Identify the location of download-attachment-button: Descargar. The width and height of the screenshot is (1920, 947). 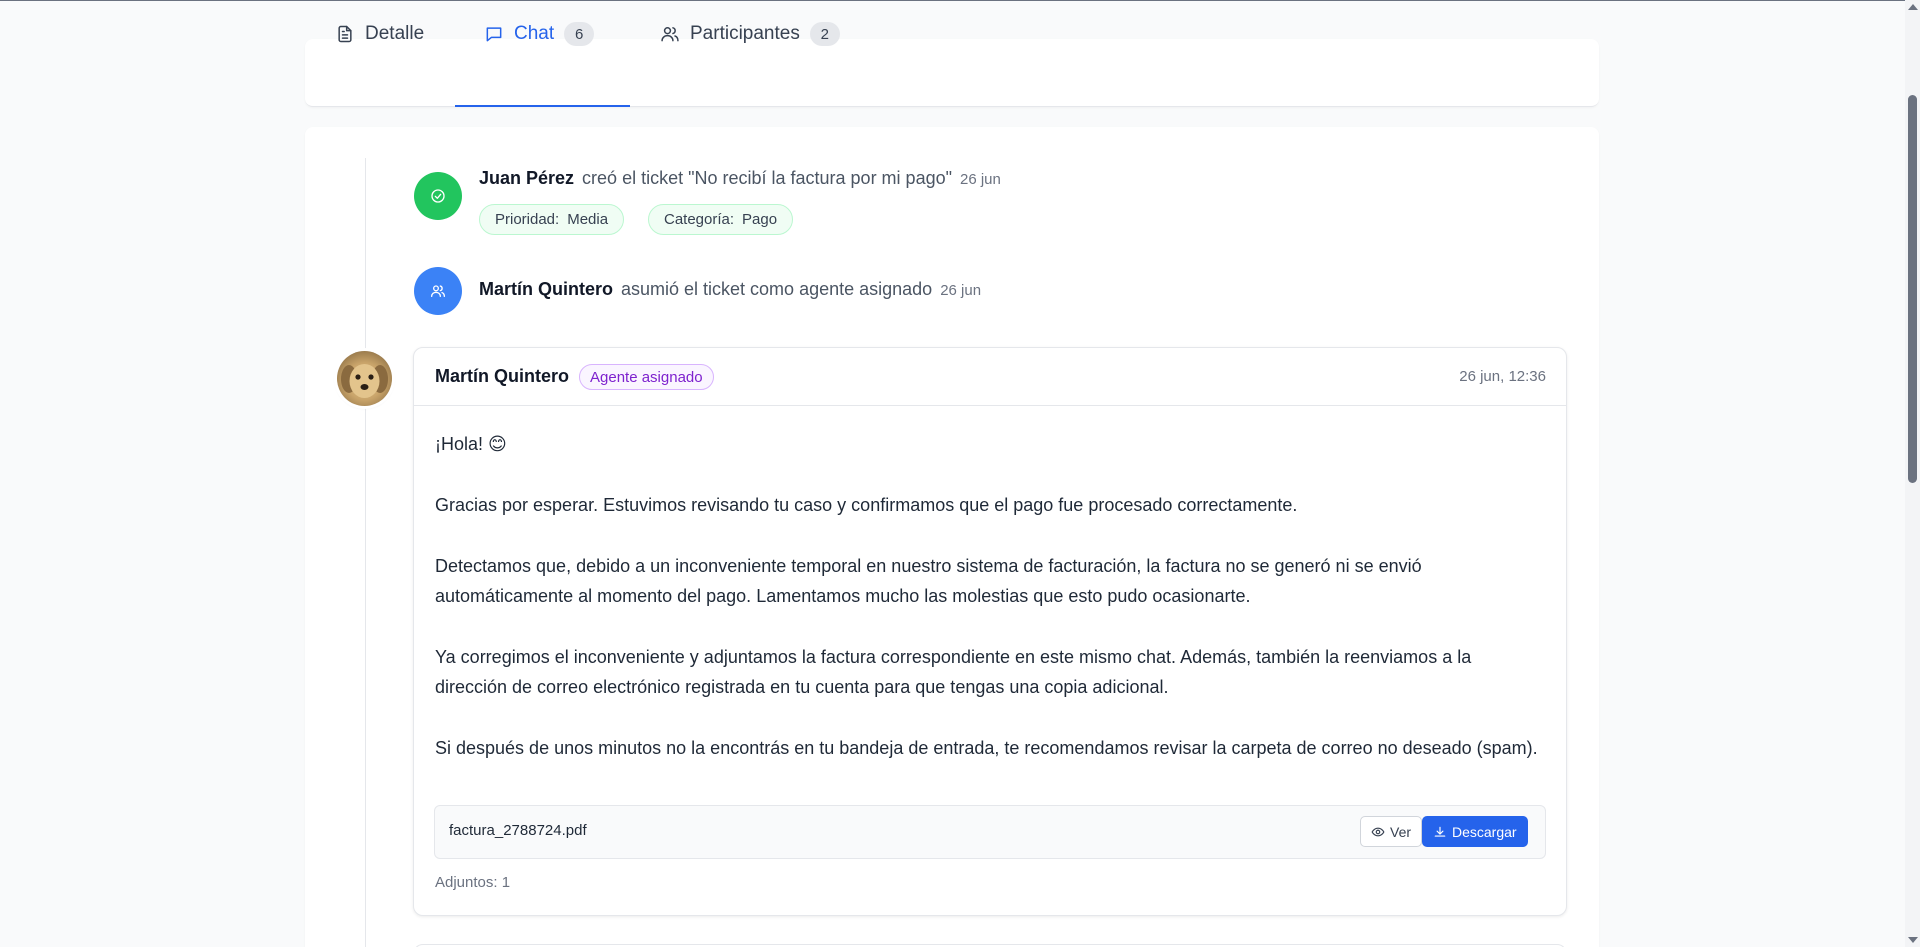
(1475, 831).